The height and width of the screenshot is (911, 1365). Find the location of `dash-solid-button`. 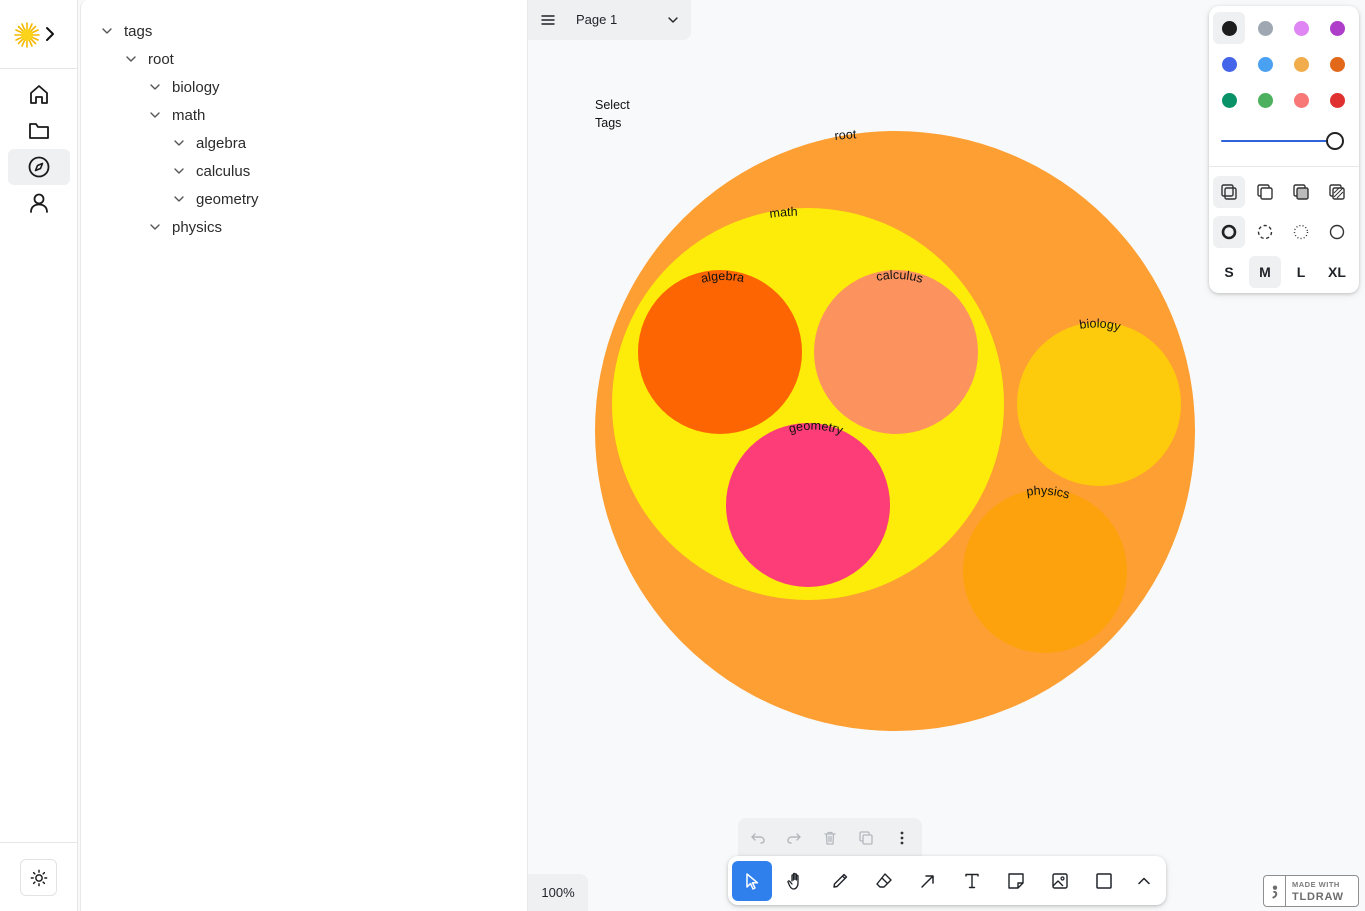

dash-solid-button is located at coordinates (1337, 232).